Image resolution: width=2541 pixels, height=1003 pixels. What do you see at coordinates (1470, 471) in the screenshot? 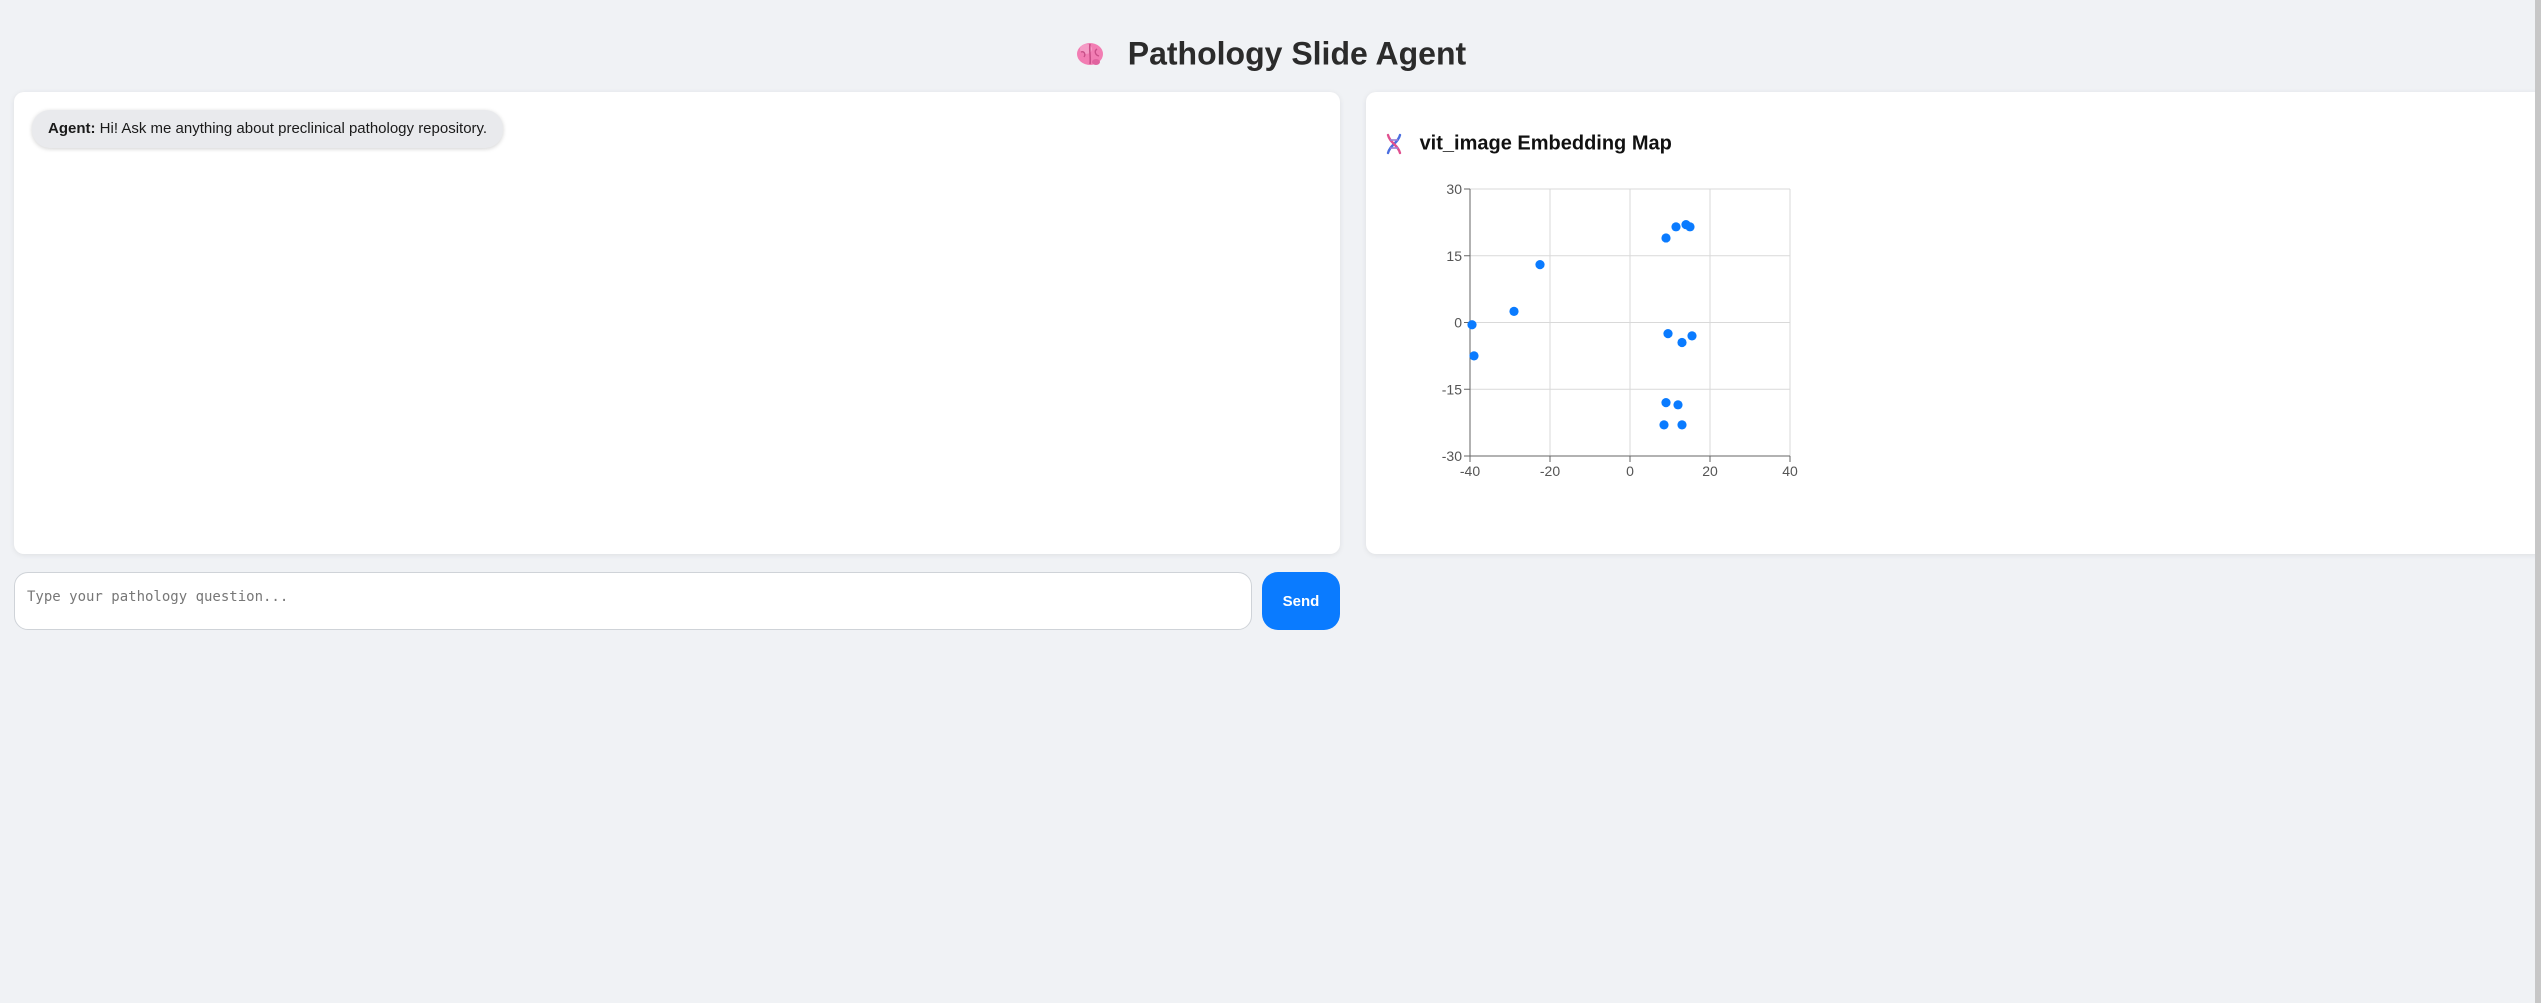
I see `x-tick-label: -40` at bounding box center [1470, 471].